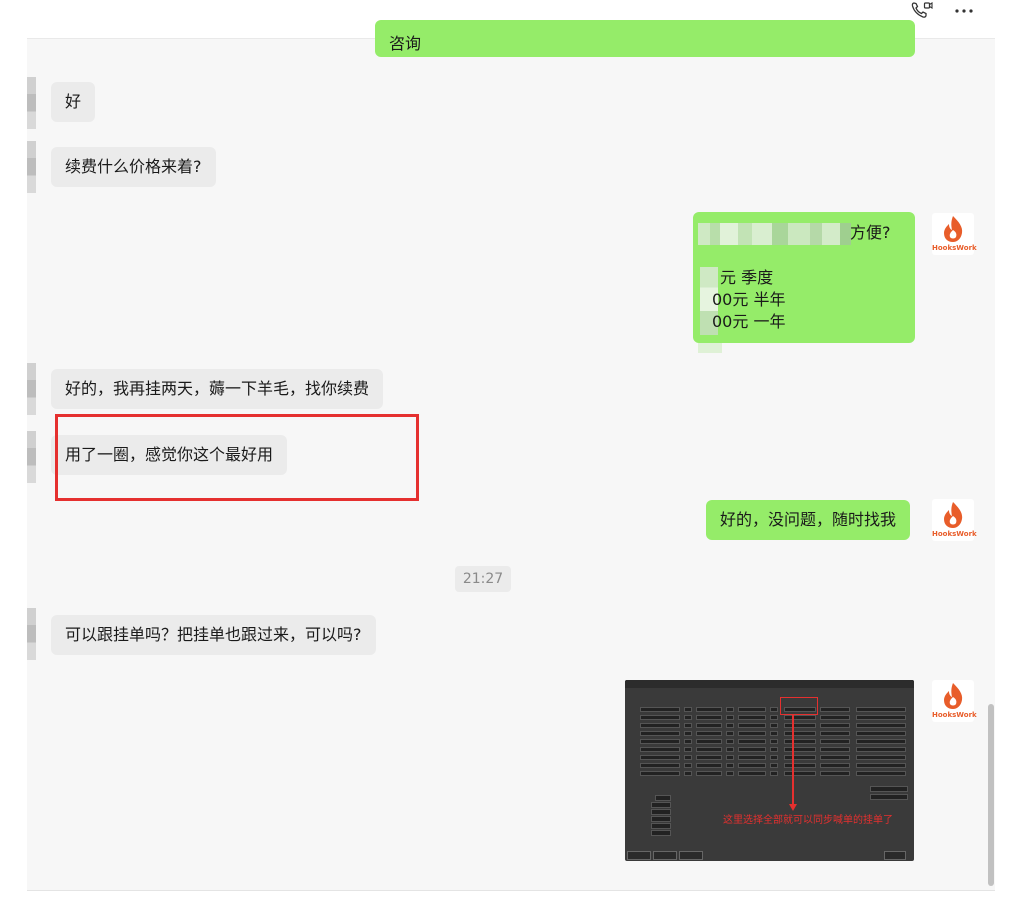  Describe the element at coordinates (483, 579) in the screenshot. I see `timestamp: 21:27` at that location.